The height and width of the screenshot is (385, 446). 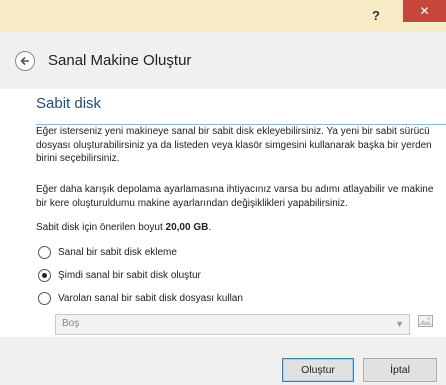 I want to click on option-label: Şimdi sanal bir sabit disk oluştur, so click(x=129, y=275).